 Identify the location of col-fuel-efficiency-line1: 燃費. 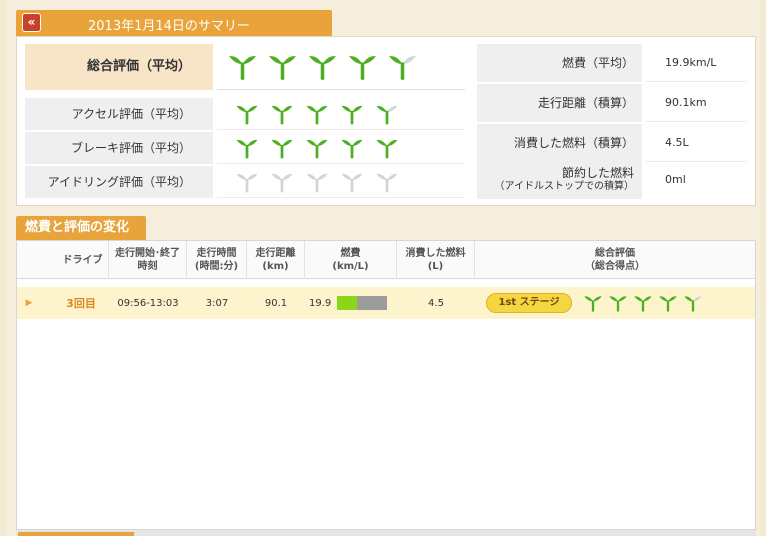
(350, 253).